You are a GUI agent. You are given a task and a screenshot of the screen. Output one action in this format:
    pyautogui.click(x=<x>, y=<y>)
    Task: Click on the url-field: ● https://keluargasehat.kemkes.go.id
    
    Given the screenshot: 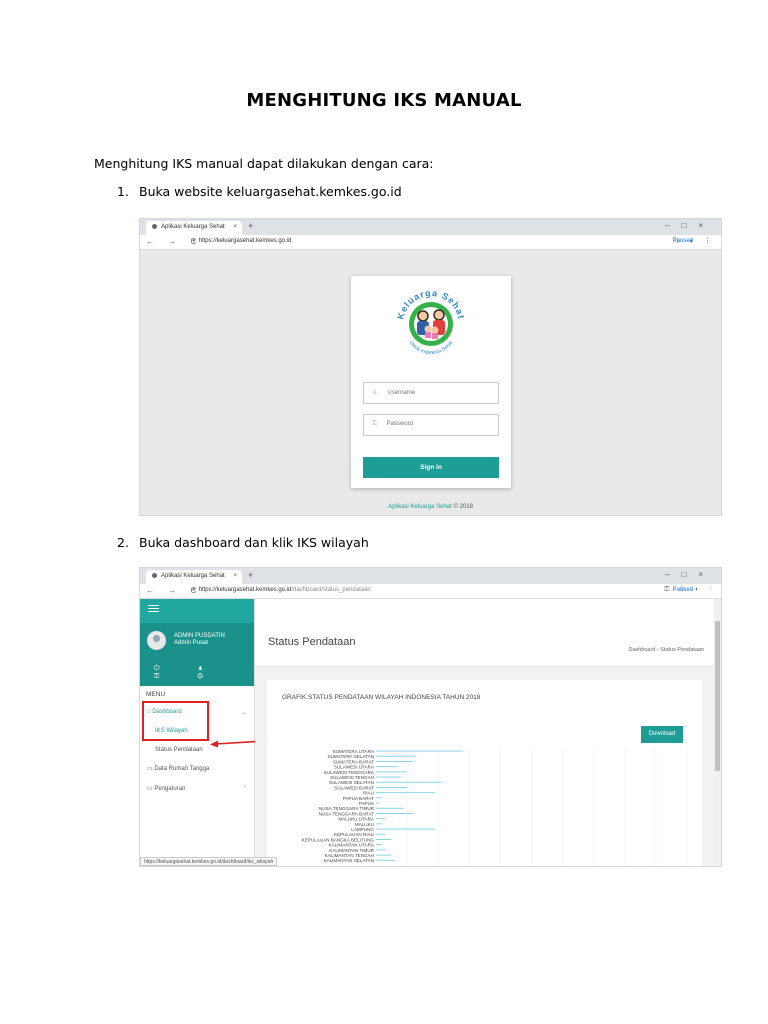 What is the action you would take?
    pyautogui.click(x=241, y=241)
    